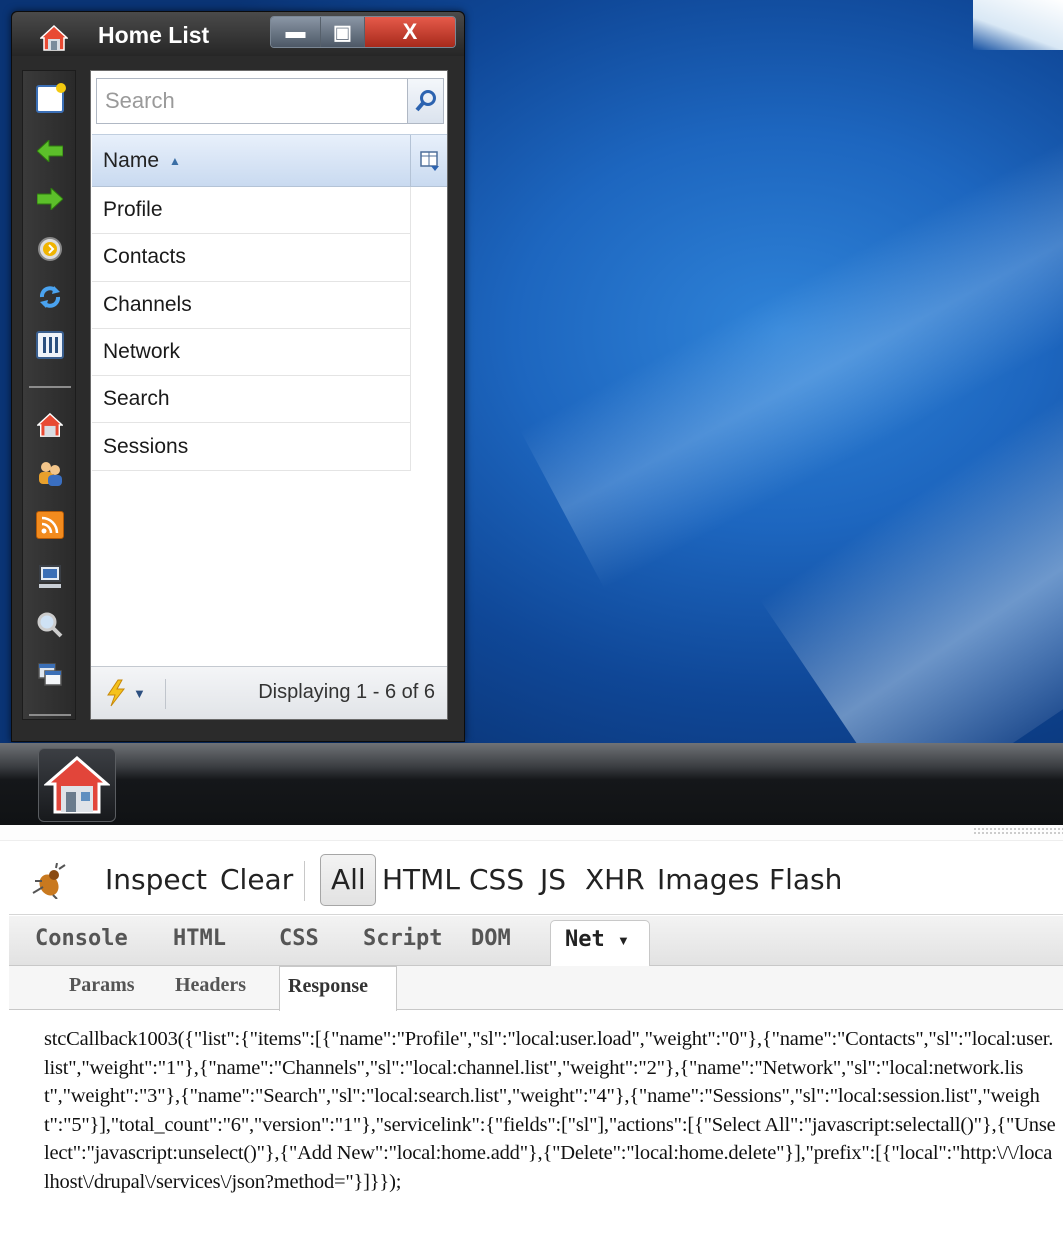 The width and height of the screenshot is (1063, 1234). Describe the element at coordinates (199, 938) in the screenshot. I see `tab-html: HTML` at that location.